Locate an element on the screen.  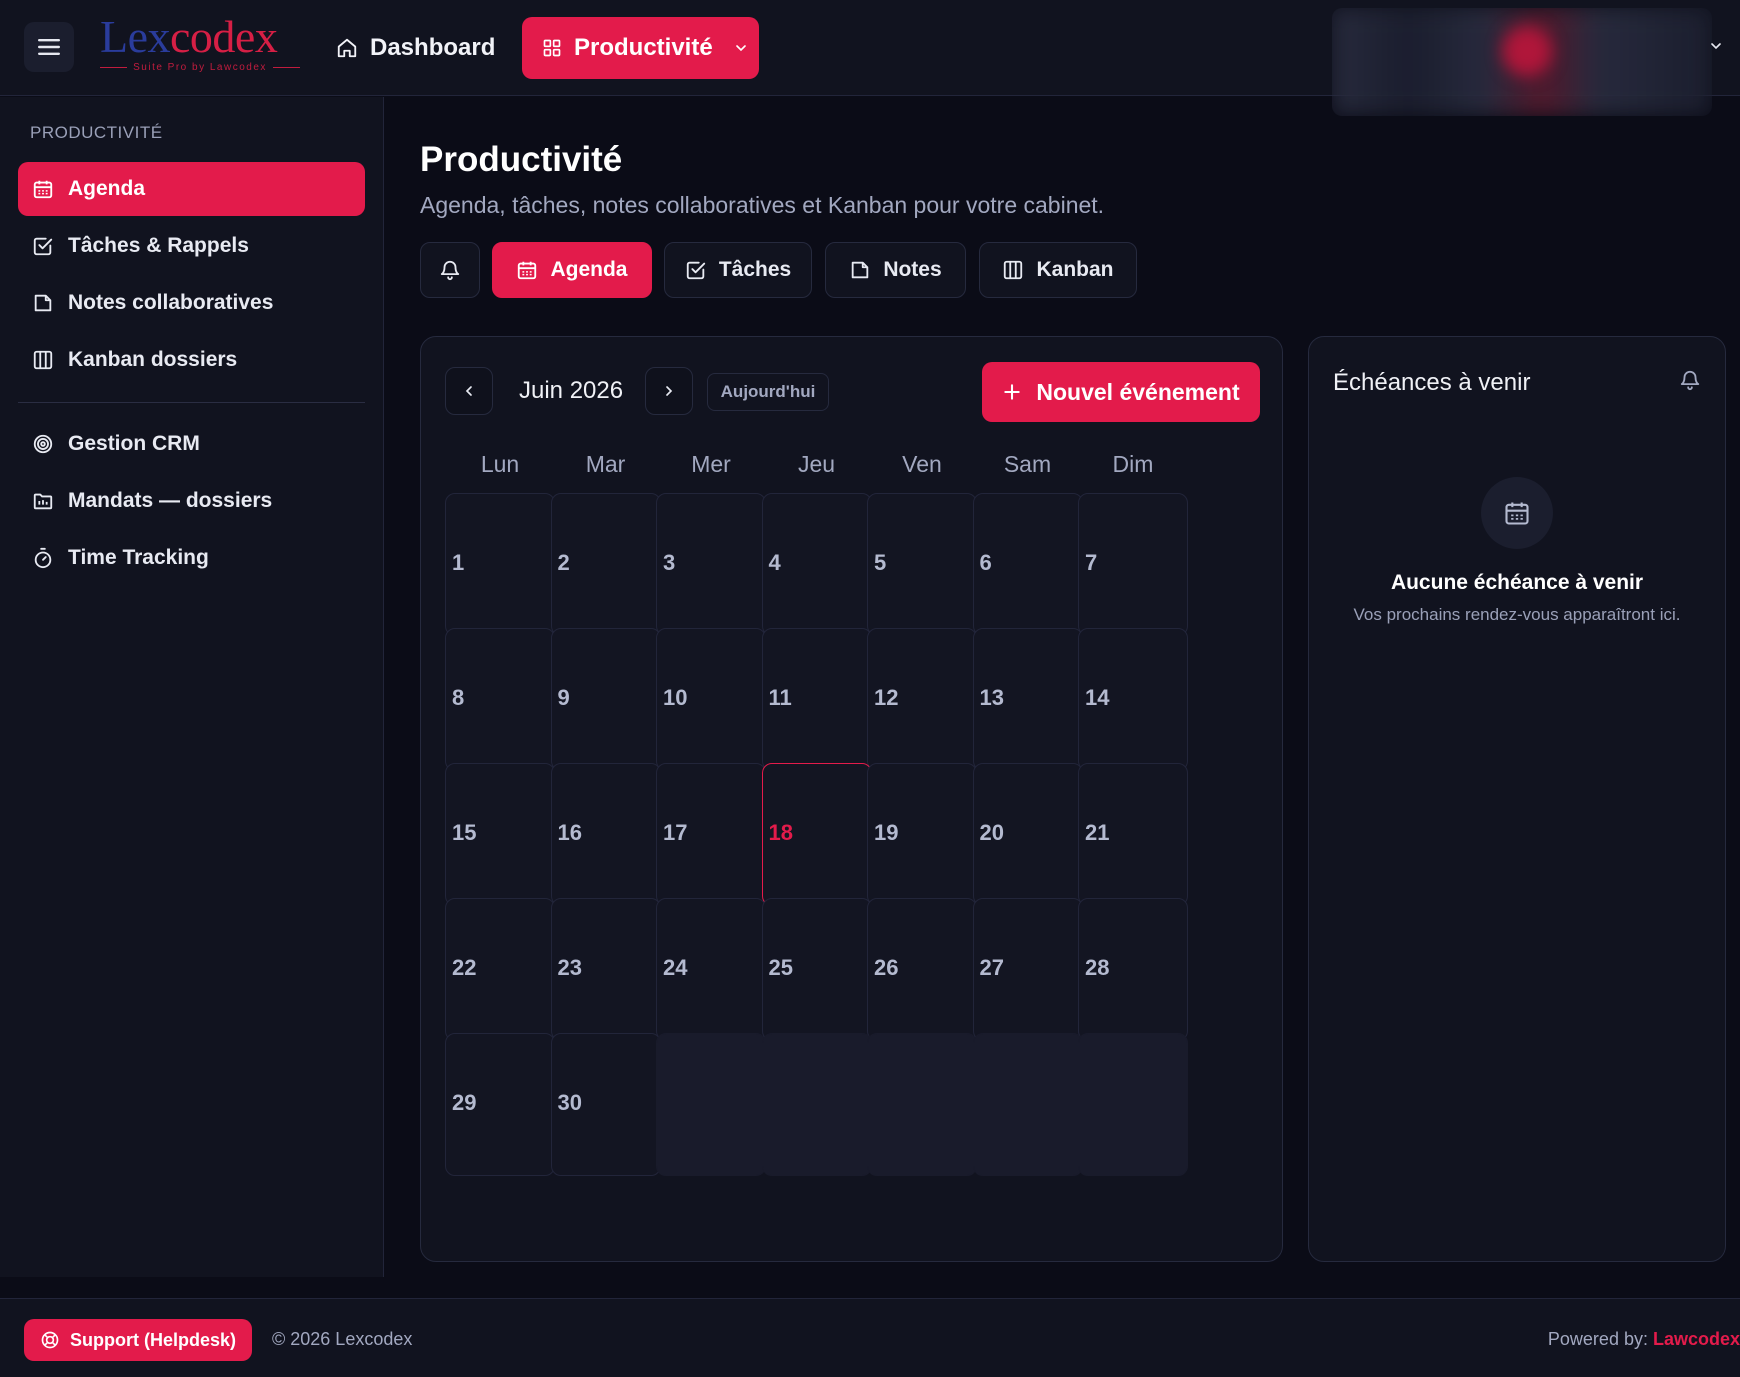
day-number: 14 is located at coordinates (1097, 697).